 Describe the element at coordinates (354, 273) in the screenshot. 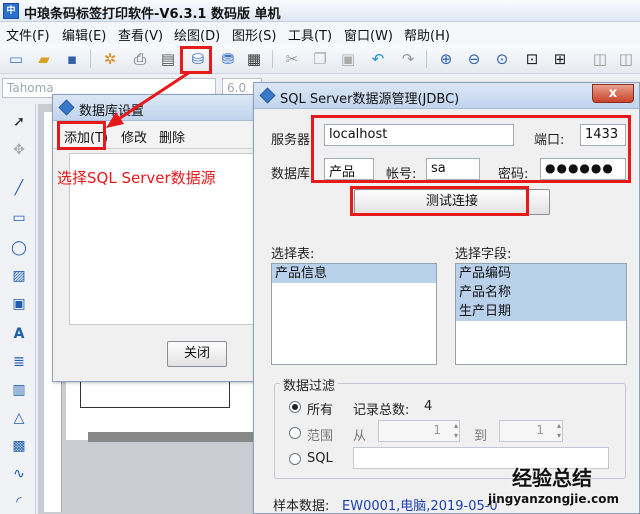

I see `table-item: 产品信息` at that location.